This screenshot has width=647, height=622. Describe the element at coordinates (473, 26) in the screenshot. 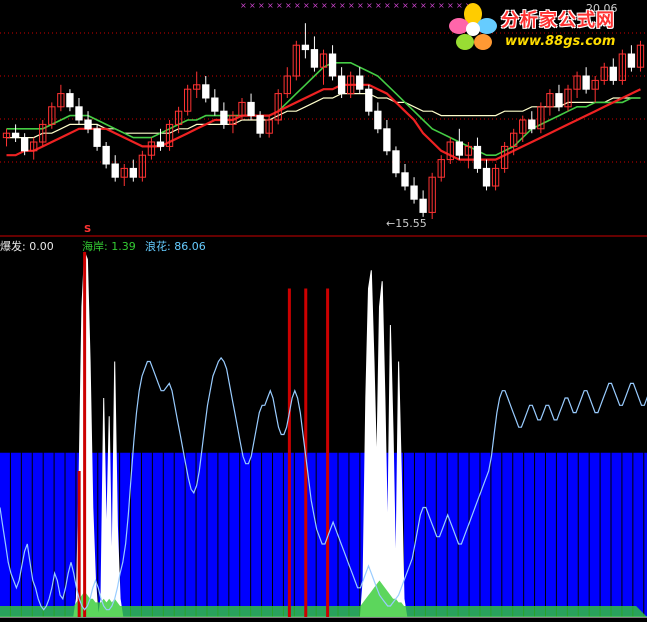

I see `flower-icon` at that location.